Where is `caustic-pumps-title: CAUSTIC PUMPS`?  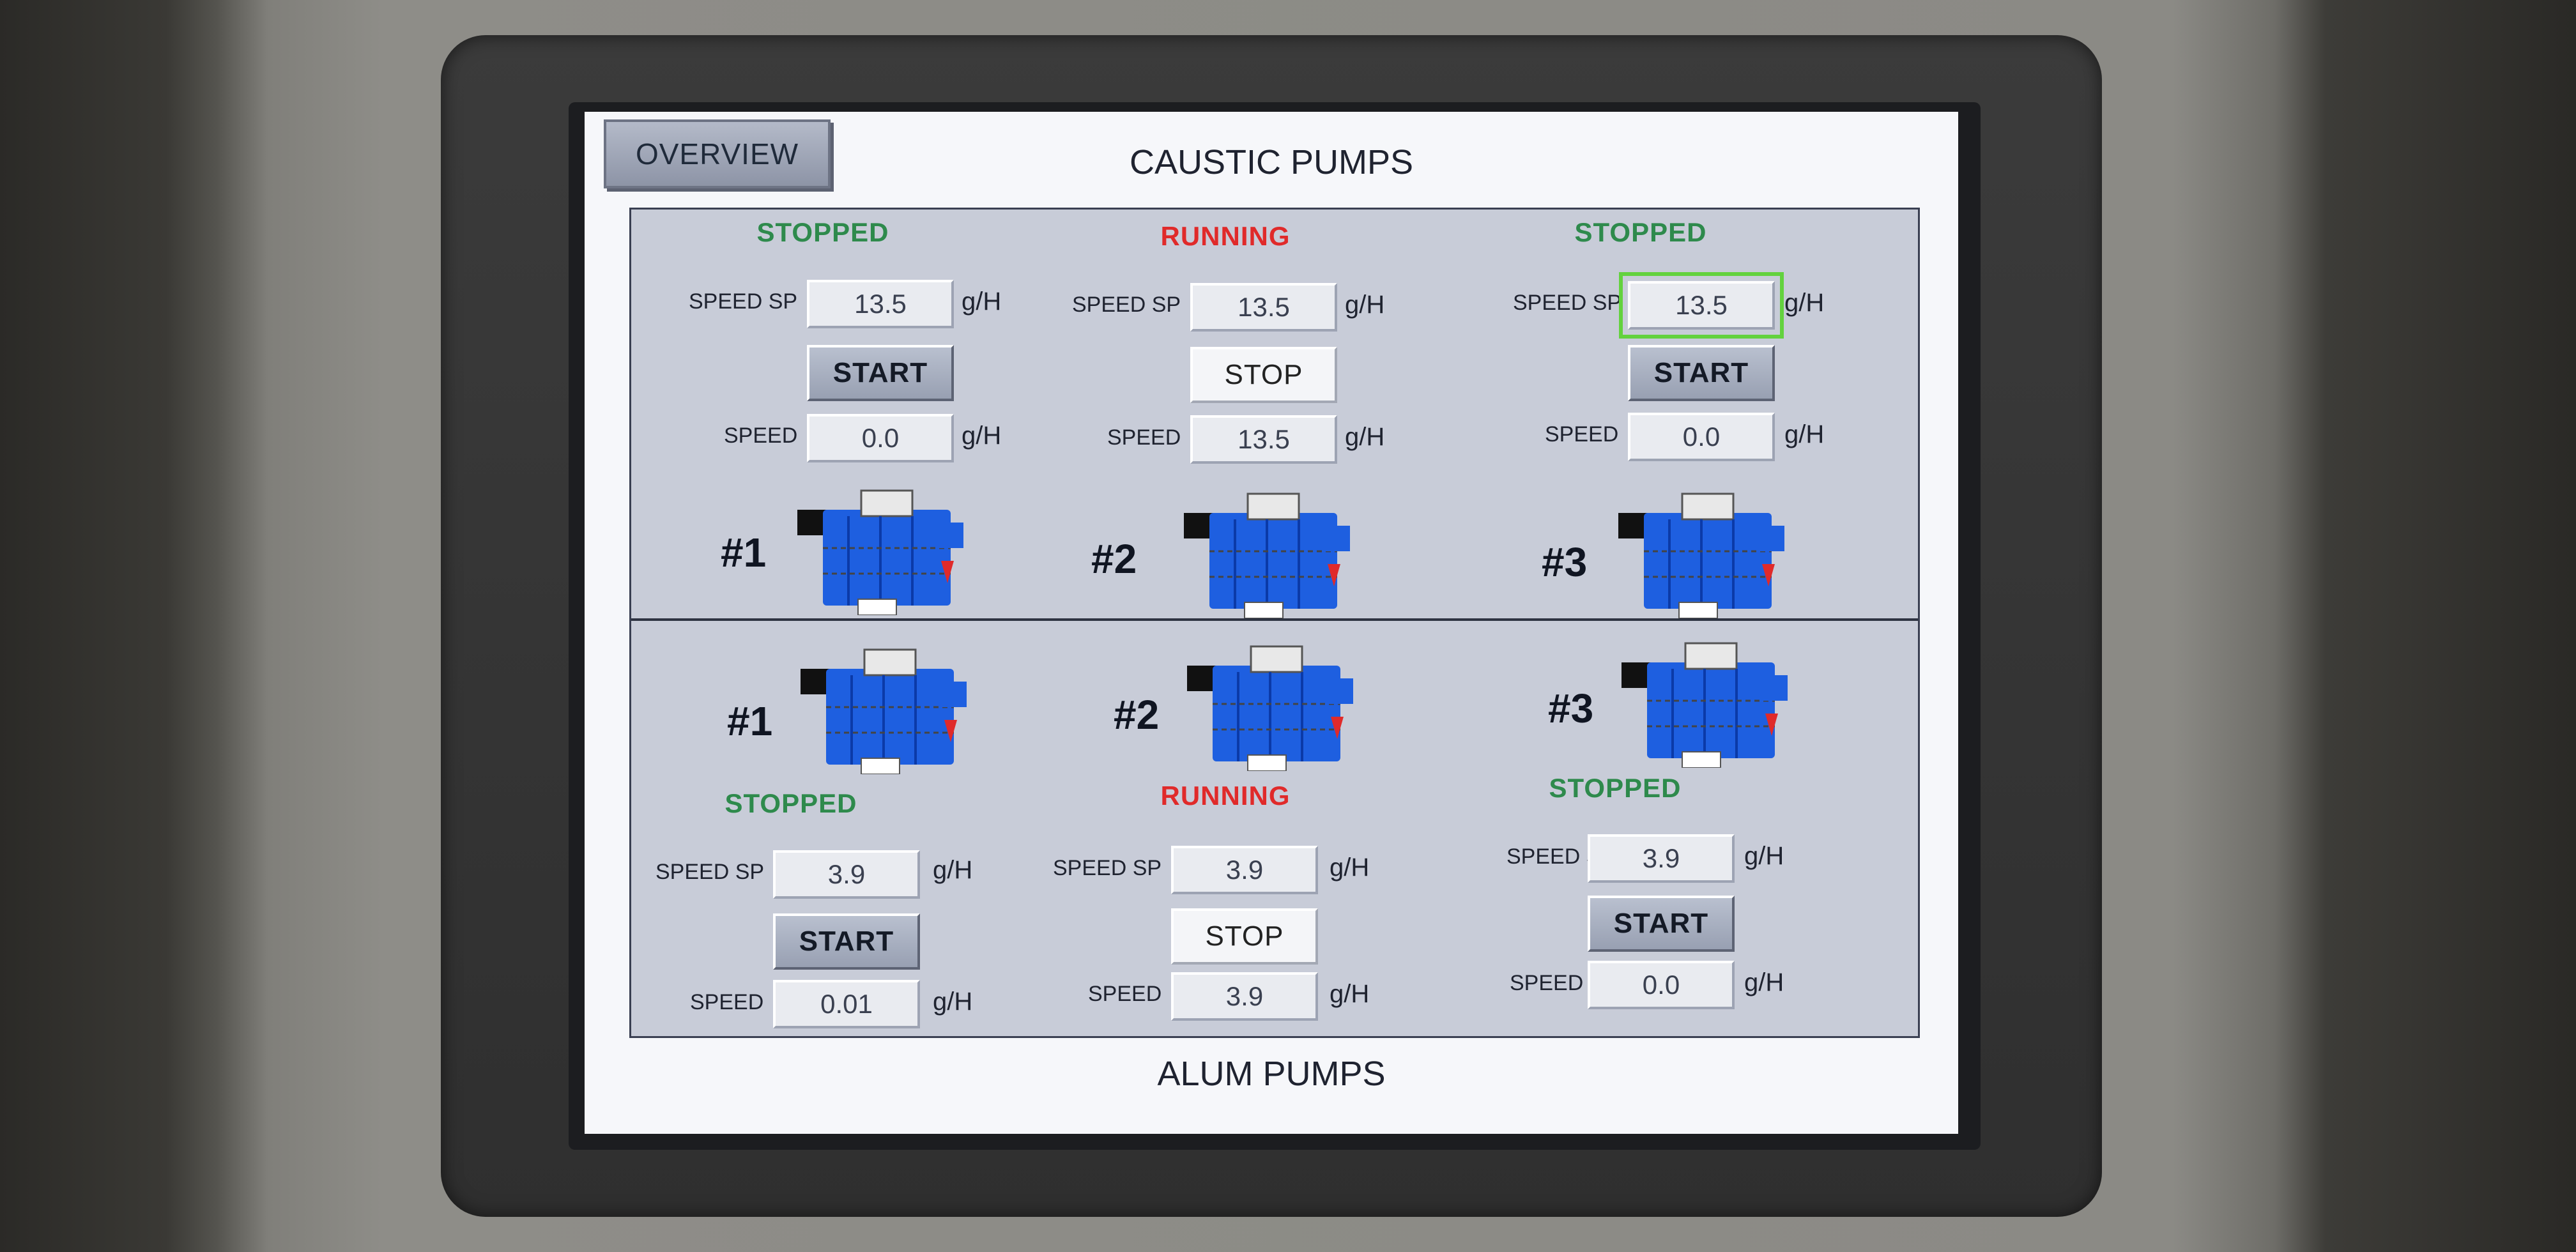
caustic-pumps-title: CAUSTIC PUMPS is located at coordinates (1271, 162).